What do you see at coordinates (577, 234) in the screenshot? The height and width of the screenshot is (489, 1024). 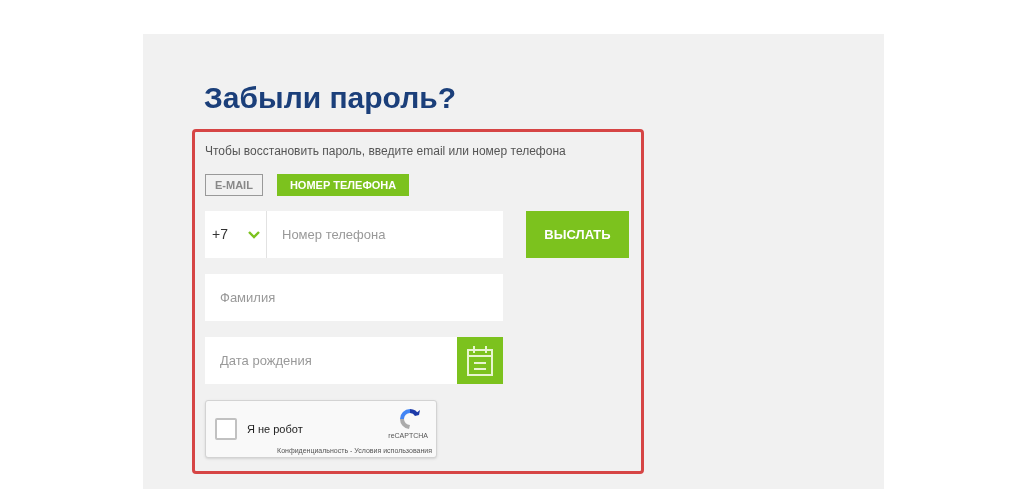 I see `send-button: ВЫСЛАТЬ` at bounding box center [577, 234].